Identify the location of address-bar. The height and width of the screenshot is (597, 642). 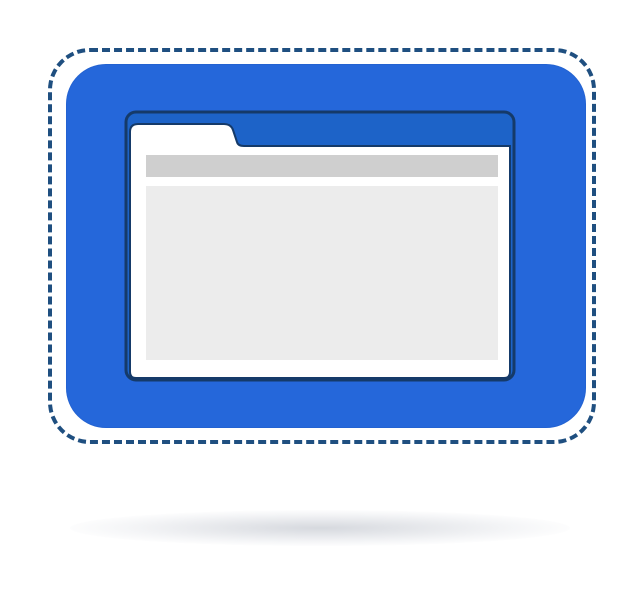
(322, 166).